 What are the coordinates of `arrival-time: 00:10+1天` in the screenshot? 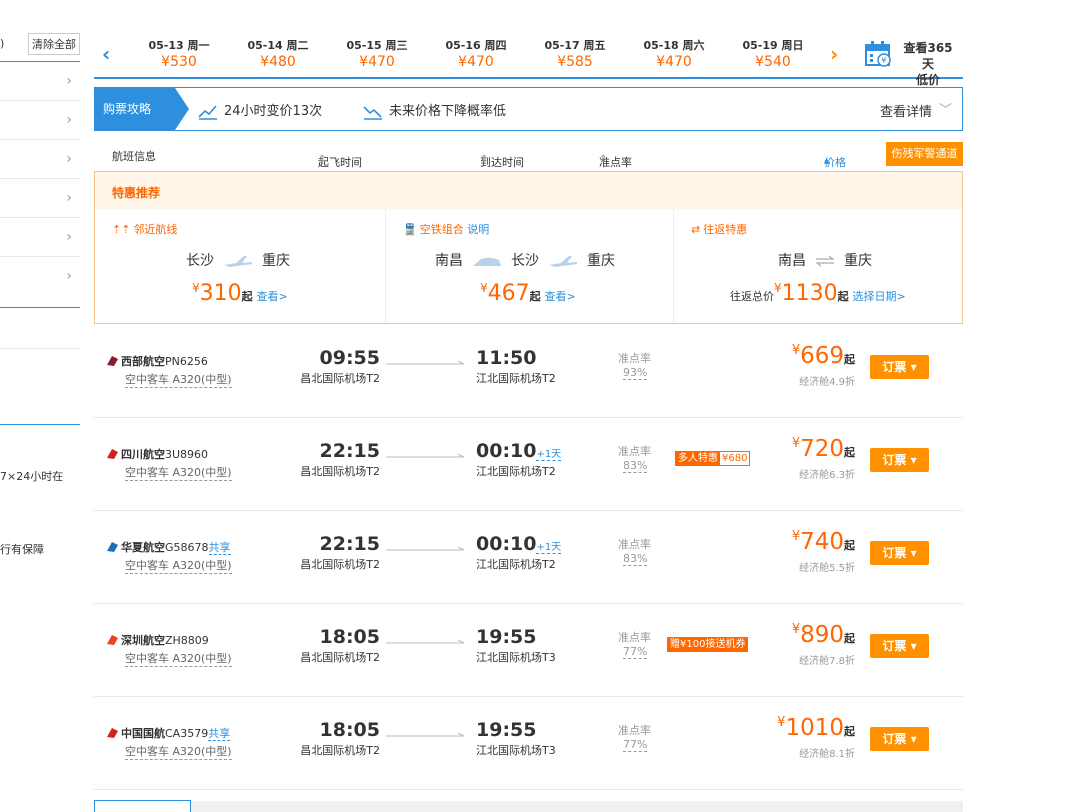 It's located at (519, 451).